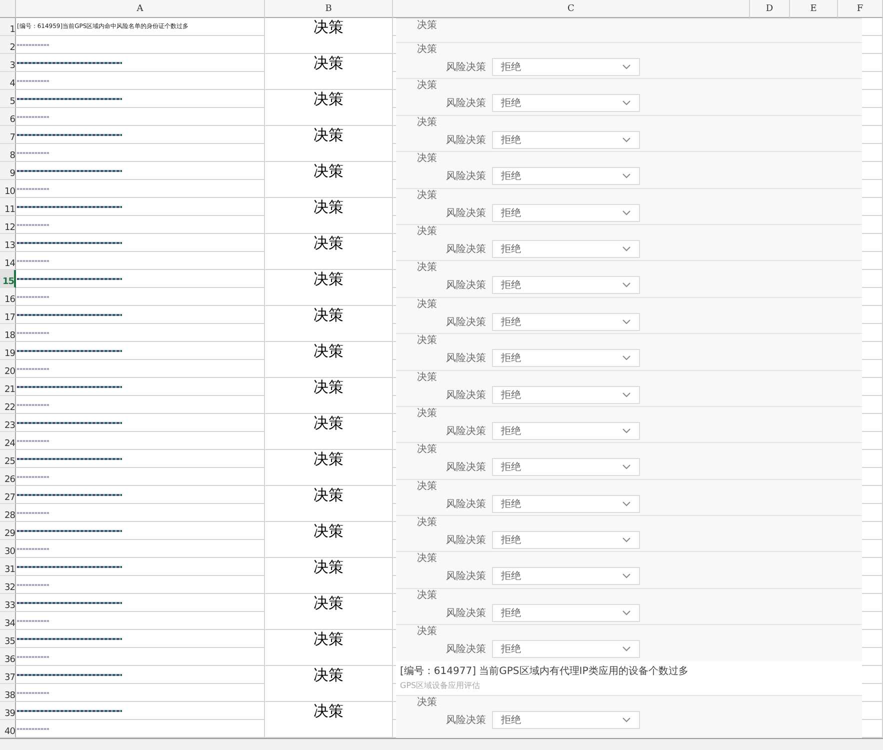  I want to click on row-header: 5, so click(8, 99).